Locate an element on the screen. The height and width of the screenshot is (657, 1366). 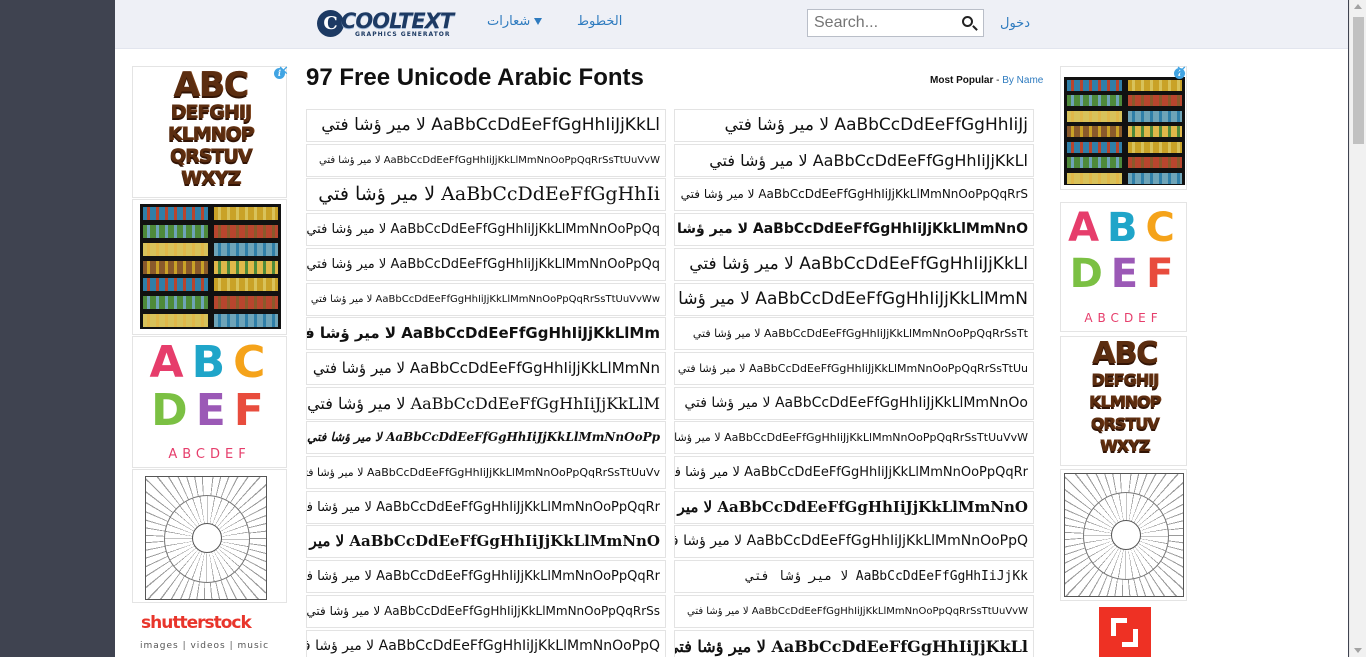
ad-mandala-left is located at coordinates (209, 536).